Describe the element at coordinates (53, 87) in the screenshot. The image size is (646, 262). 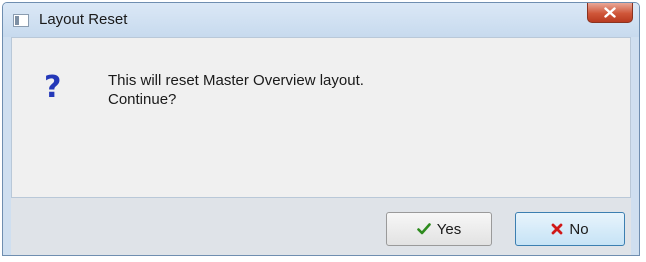
I see `question-icon: ?` at that location.